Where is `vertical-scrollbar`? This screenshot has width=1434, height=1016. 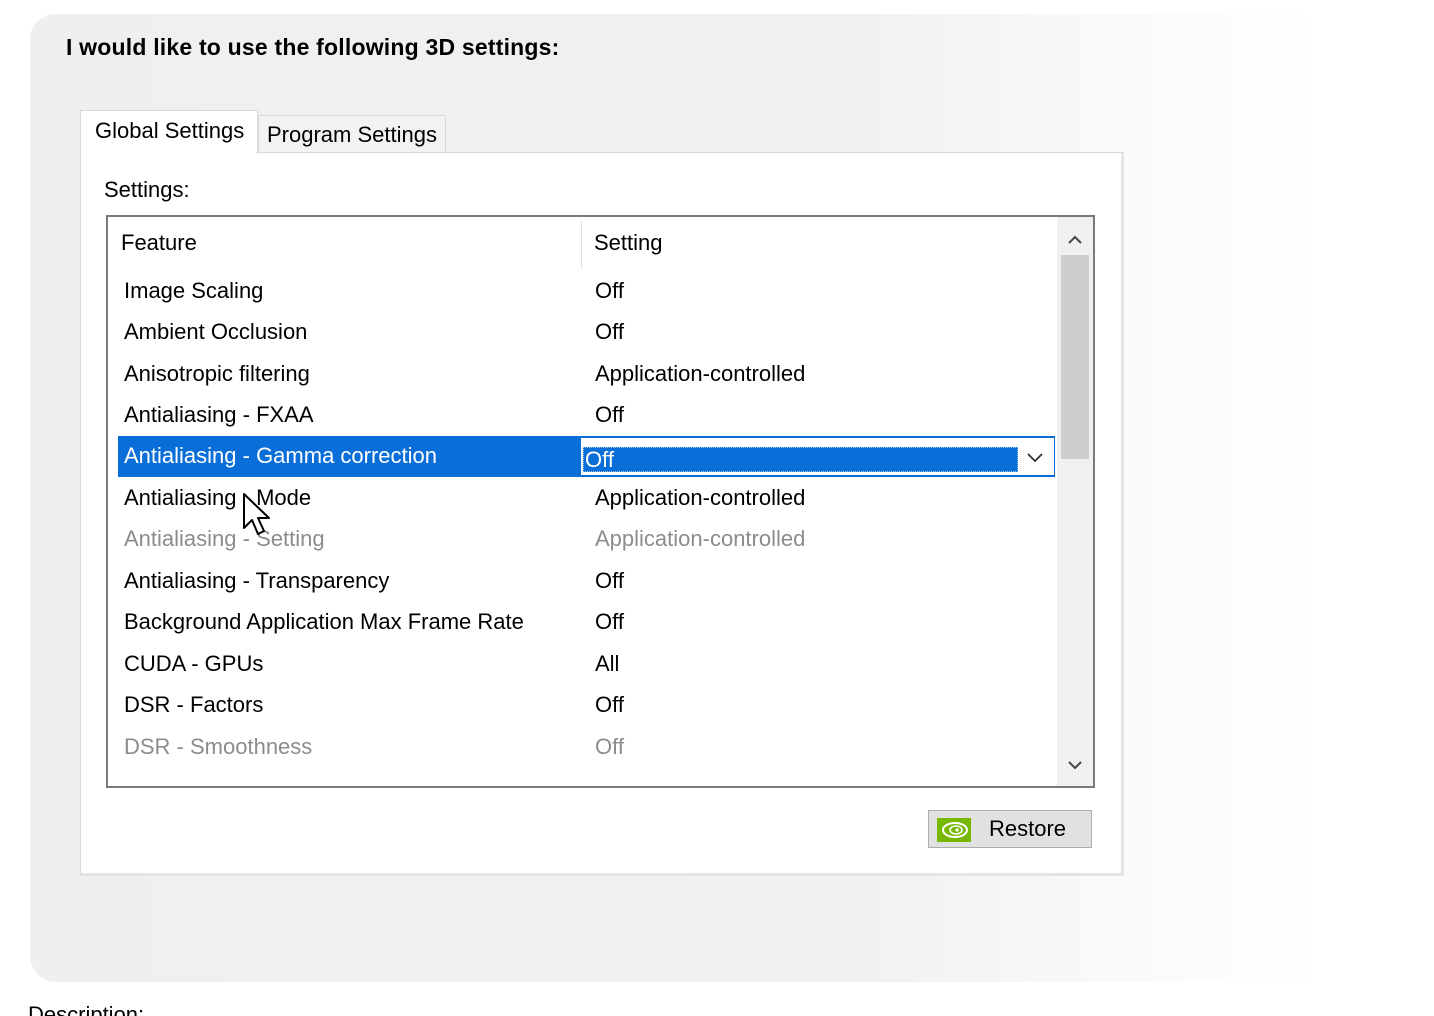
vertical-scrollbar is located at coordinates (1075, 501).